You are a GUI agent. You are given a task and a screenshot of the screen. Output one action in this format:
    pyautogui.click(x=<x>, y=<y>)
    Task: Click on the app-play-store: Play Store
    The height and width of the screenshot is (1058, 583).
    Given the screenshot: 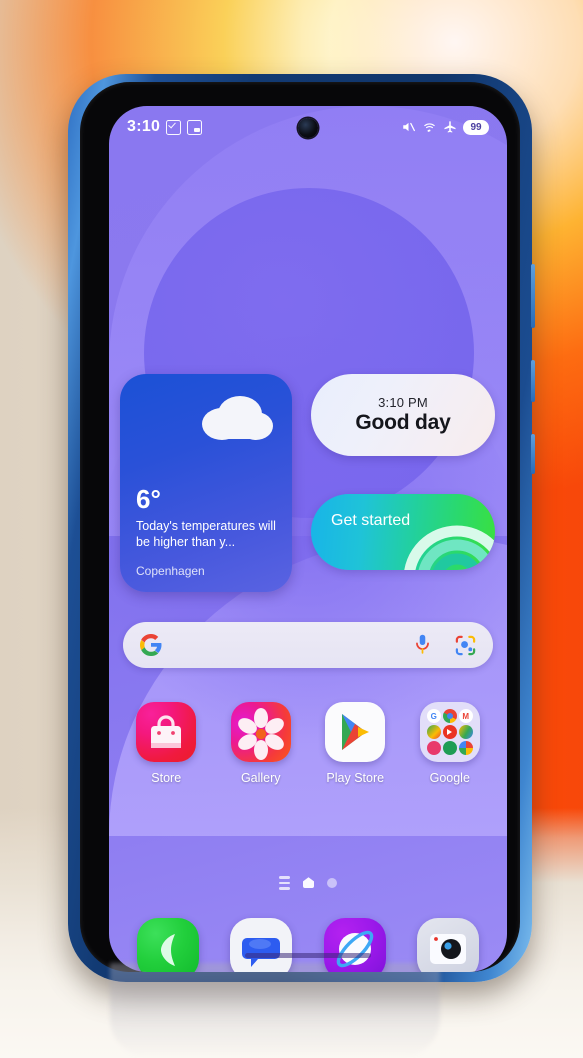 What is the action you would take?
    pyautogui.click(x=355, y=743)
    